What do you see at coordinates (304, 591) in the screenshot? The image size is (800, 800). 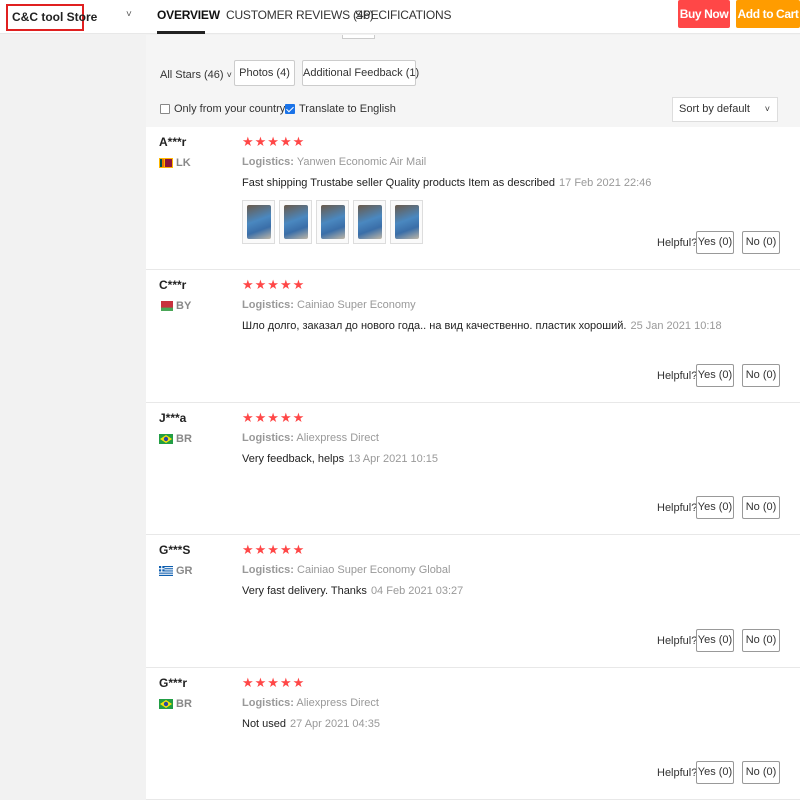 I see `review-body: Very fast delivery. Thanks` at bounding box center [304, 591].